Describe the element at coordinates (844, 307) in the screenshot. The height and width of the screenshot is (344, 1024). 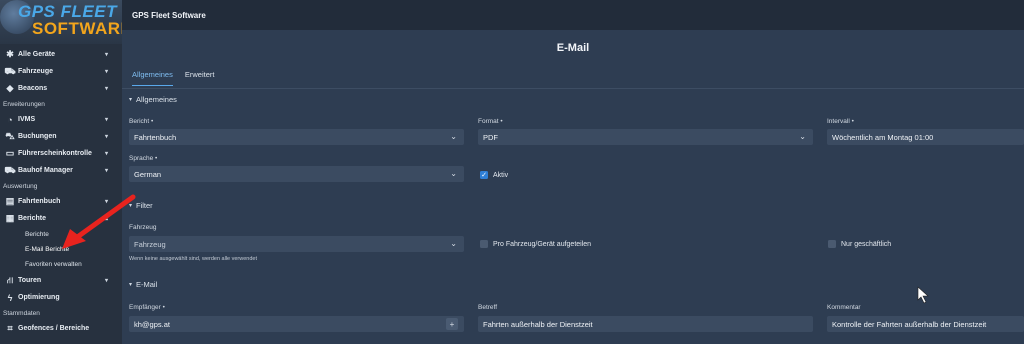
I see `kommentar-label: Kommentar` at that location.